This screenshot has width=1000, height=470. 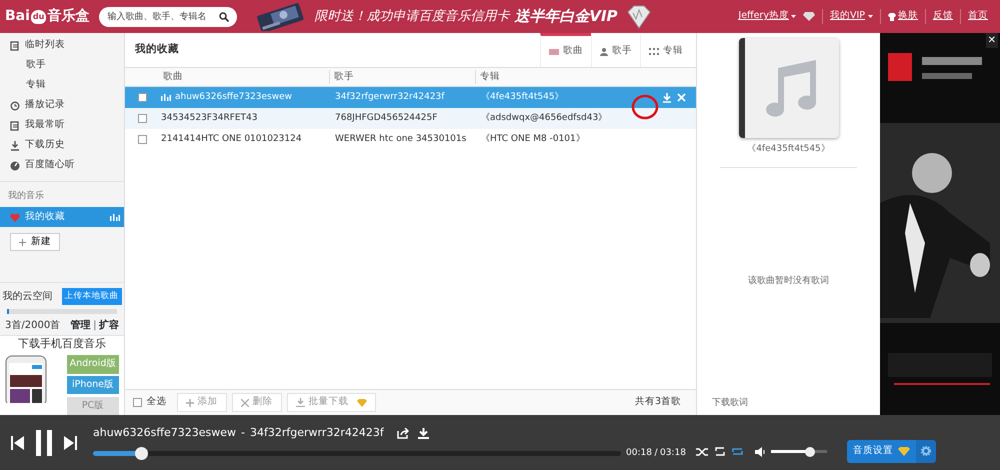 I want to click on lyrics-download-link: 下载歌词, so click(x=730, y=403).